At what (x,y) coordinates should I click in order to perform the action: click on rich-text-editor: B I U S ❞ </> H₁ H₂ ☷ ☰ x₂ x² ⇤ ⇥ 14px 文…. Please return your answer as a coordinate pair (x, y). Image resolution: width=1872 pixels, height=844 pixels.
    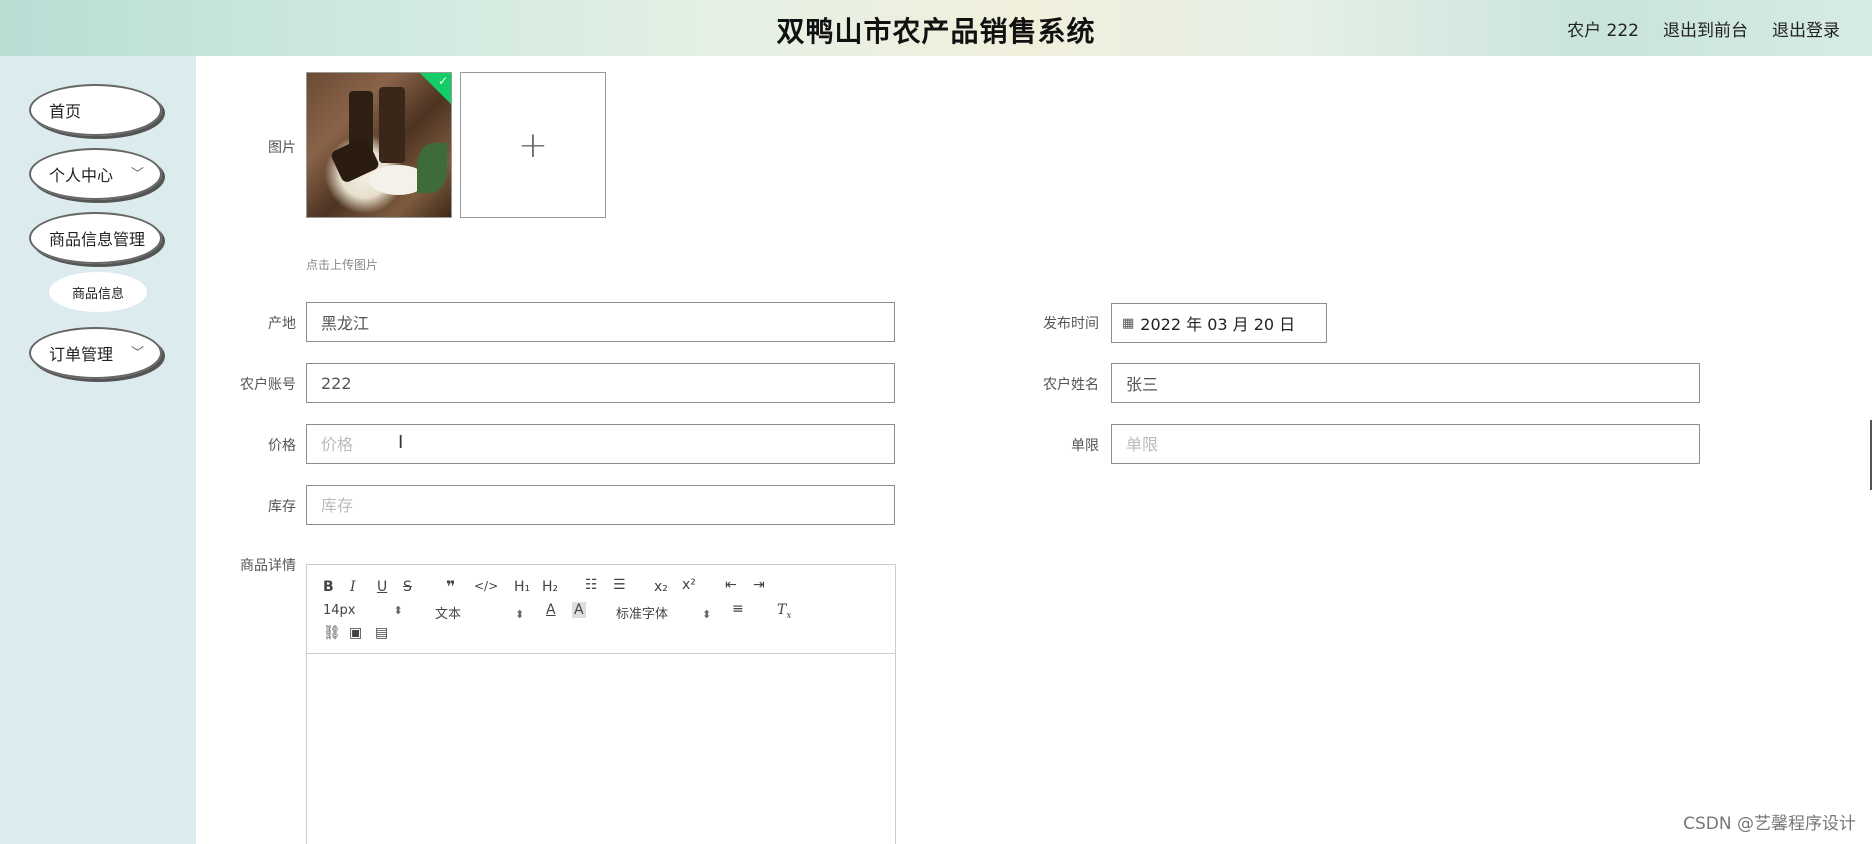
    Looking at the image, I should click on (601, 704).